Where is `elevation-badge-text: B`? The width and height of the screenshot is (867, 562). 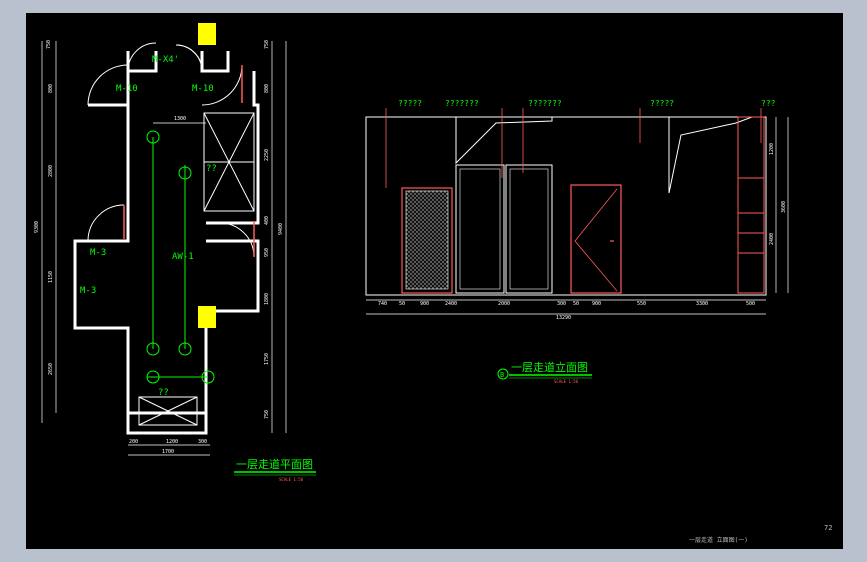
elevation-badge-text: B is located at coordinates (502, 375).